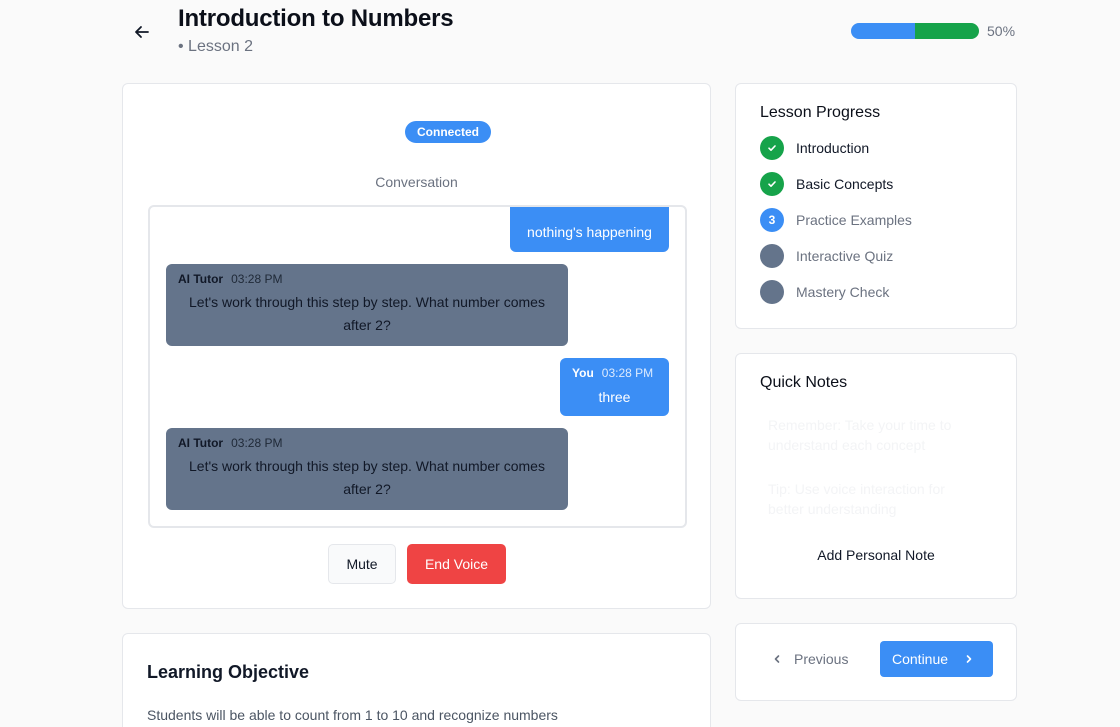 This screenshot has width=1120, height=727. Describe the element at coordinates (583, 373) in the screenshot. I see `message-sender: You` at that location.